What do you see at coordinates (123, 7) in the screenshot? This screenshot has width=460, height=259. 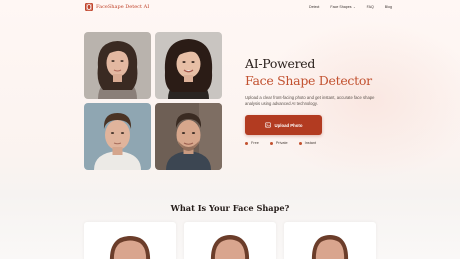 I see `brand-name: FaceShape Detect AI` at bounding box center [123, 7].